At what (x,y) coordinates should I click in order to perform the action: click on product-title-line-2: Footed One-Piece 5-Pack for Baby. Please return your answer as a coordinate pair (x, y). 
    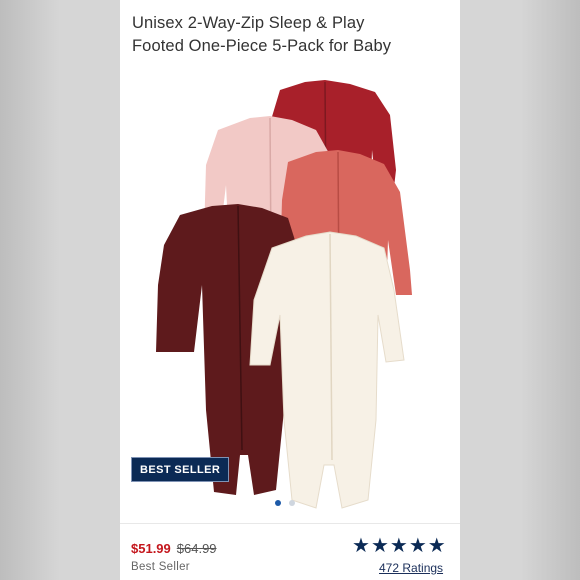
    Looking at the image, I should click on (262, 46).